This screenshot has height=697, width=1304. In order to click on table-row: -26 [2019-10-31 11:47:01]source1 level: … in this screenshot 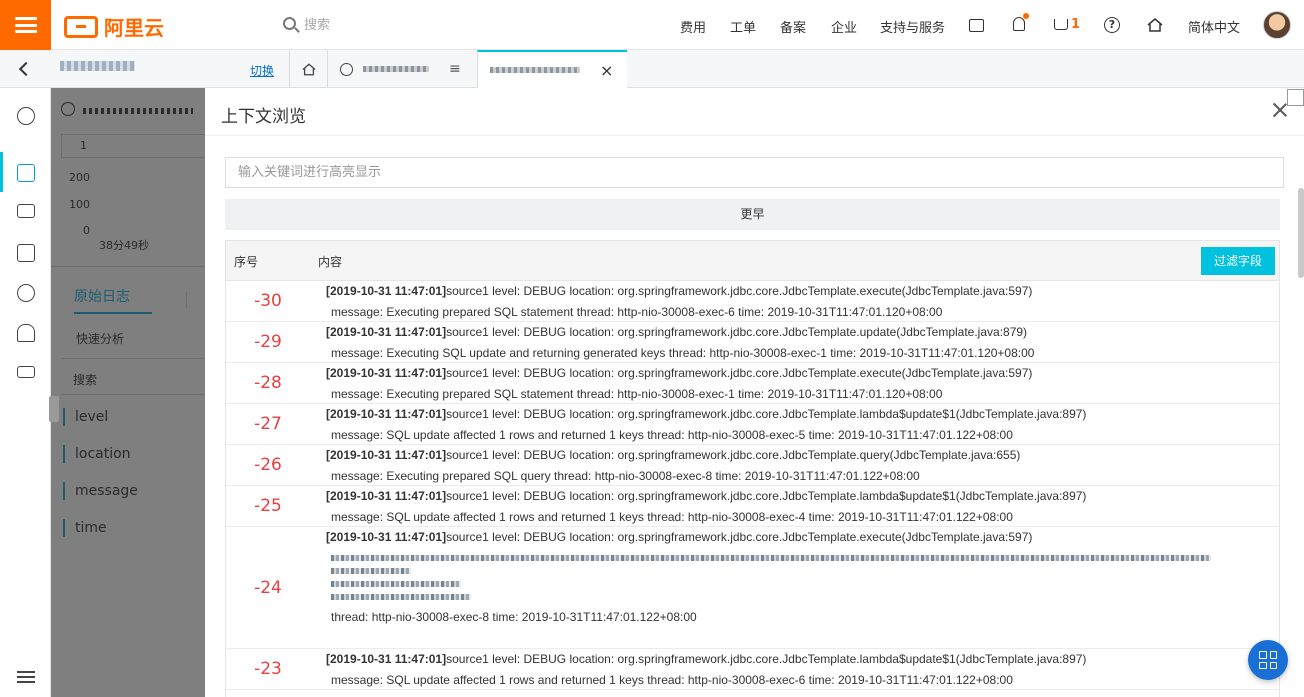, I will do `click(752, 465)`.